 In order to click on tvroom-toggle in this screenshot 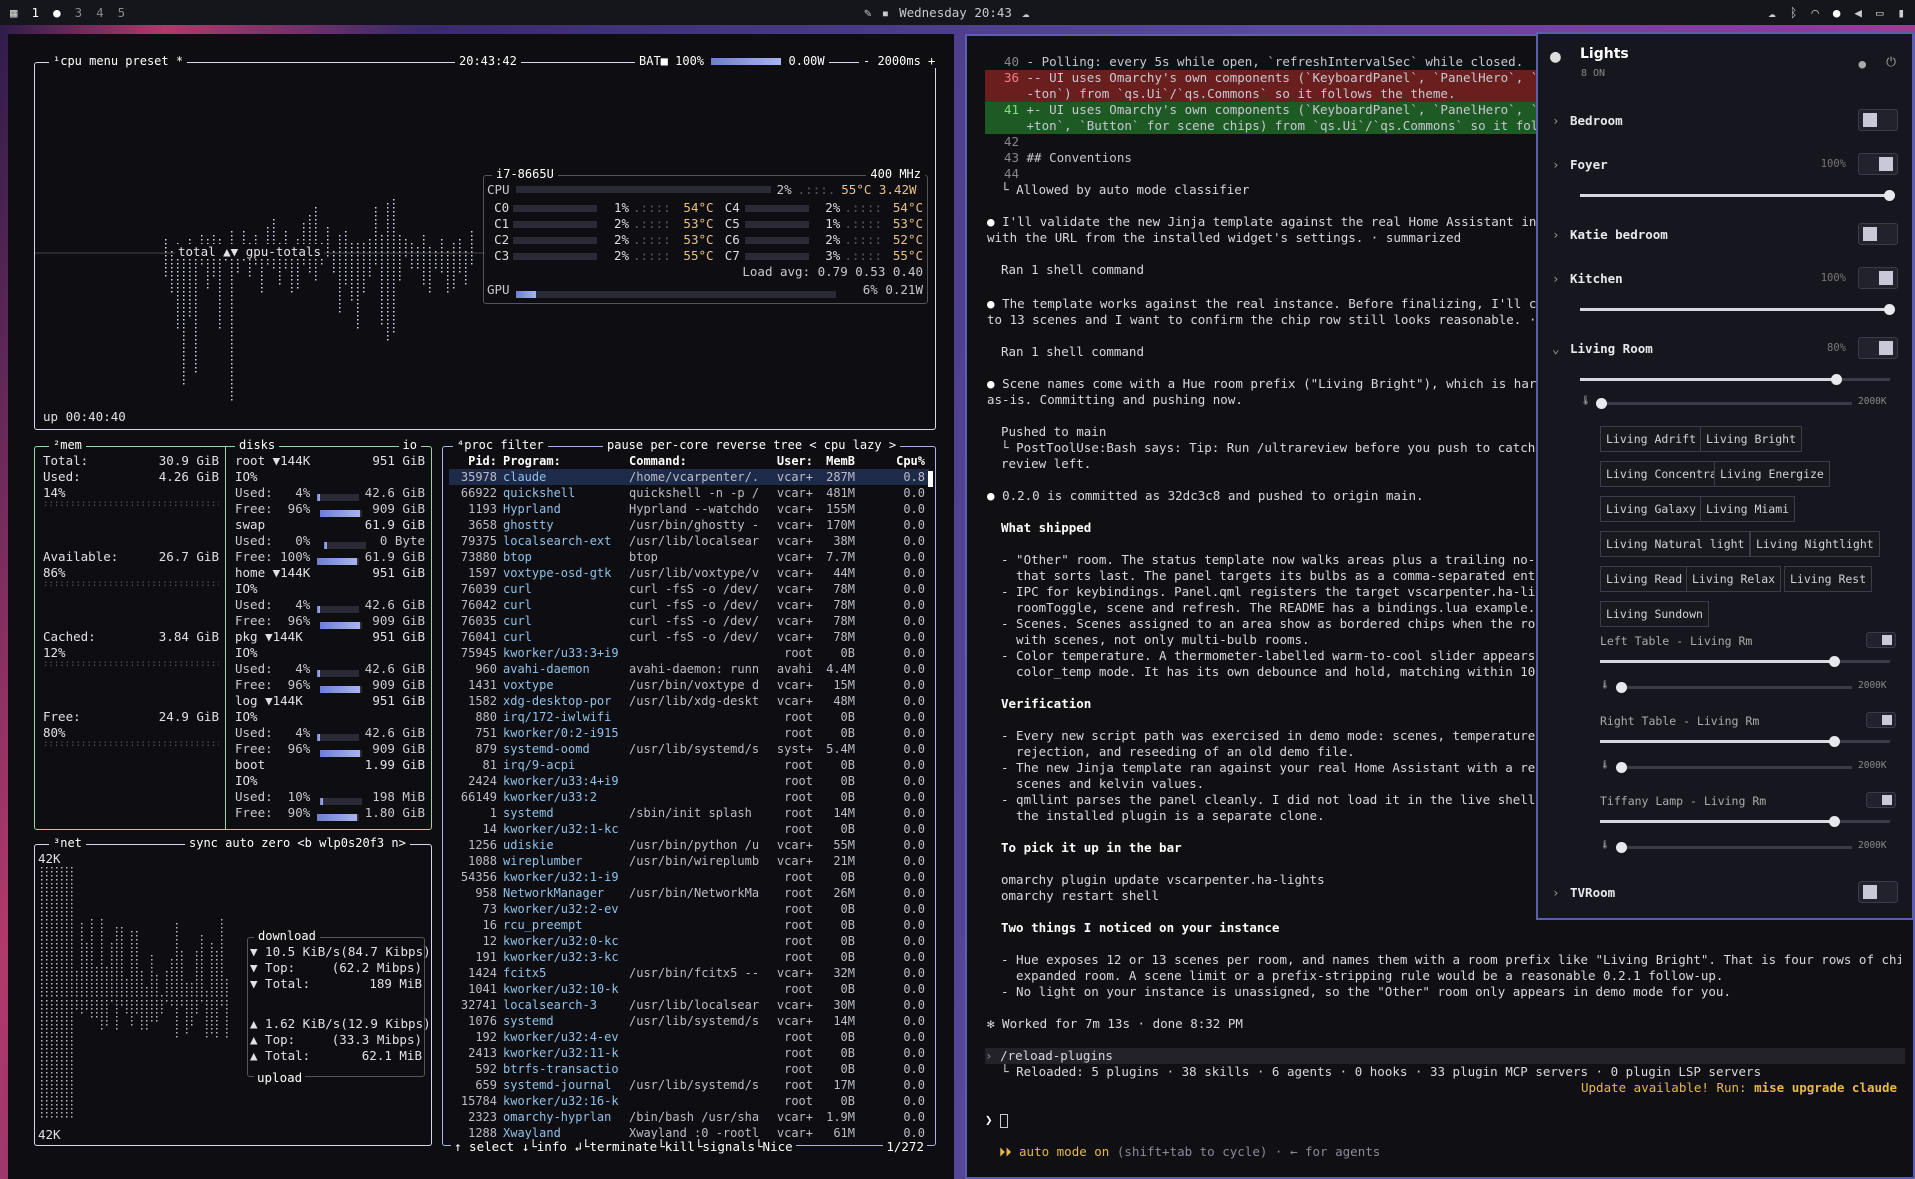, I will do `click(1878, 892)`.